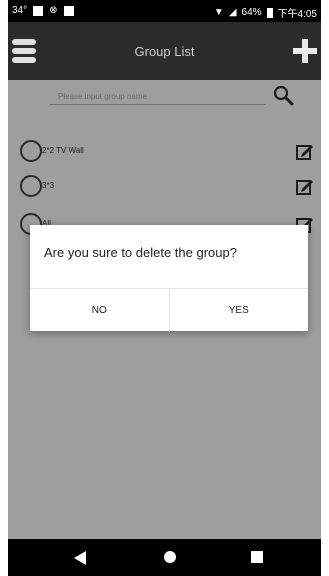 This screenshot has width=329, height=576. What do you see at coordinates (232, 12) in the screenshot?
I see `signal-icon: ◢` at bounding box center [232, 12].